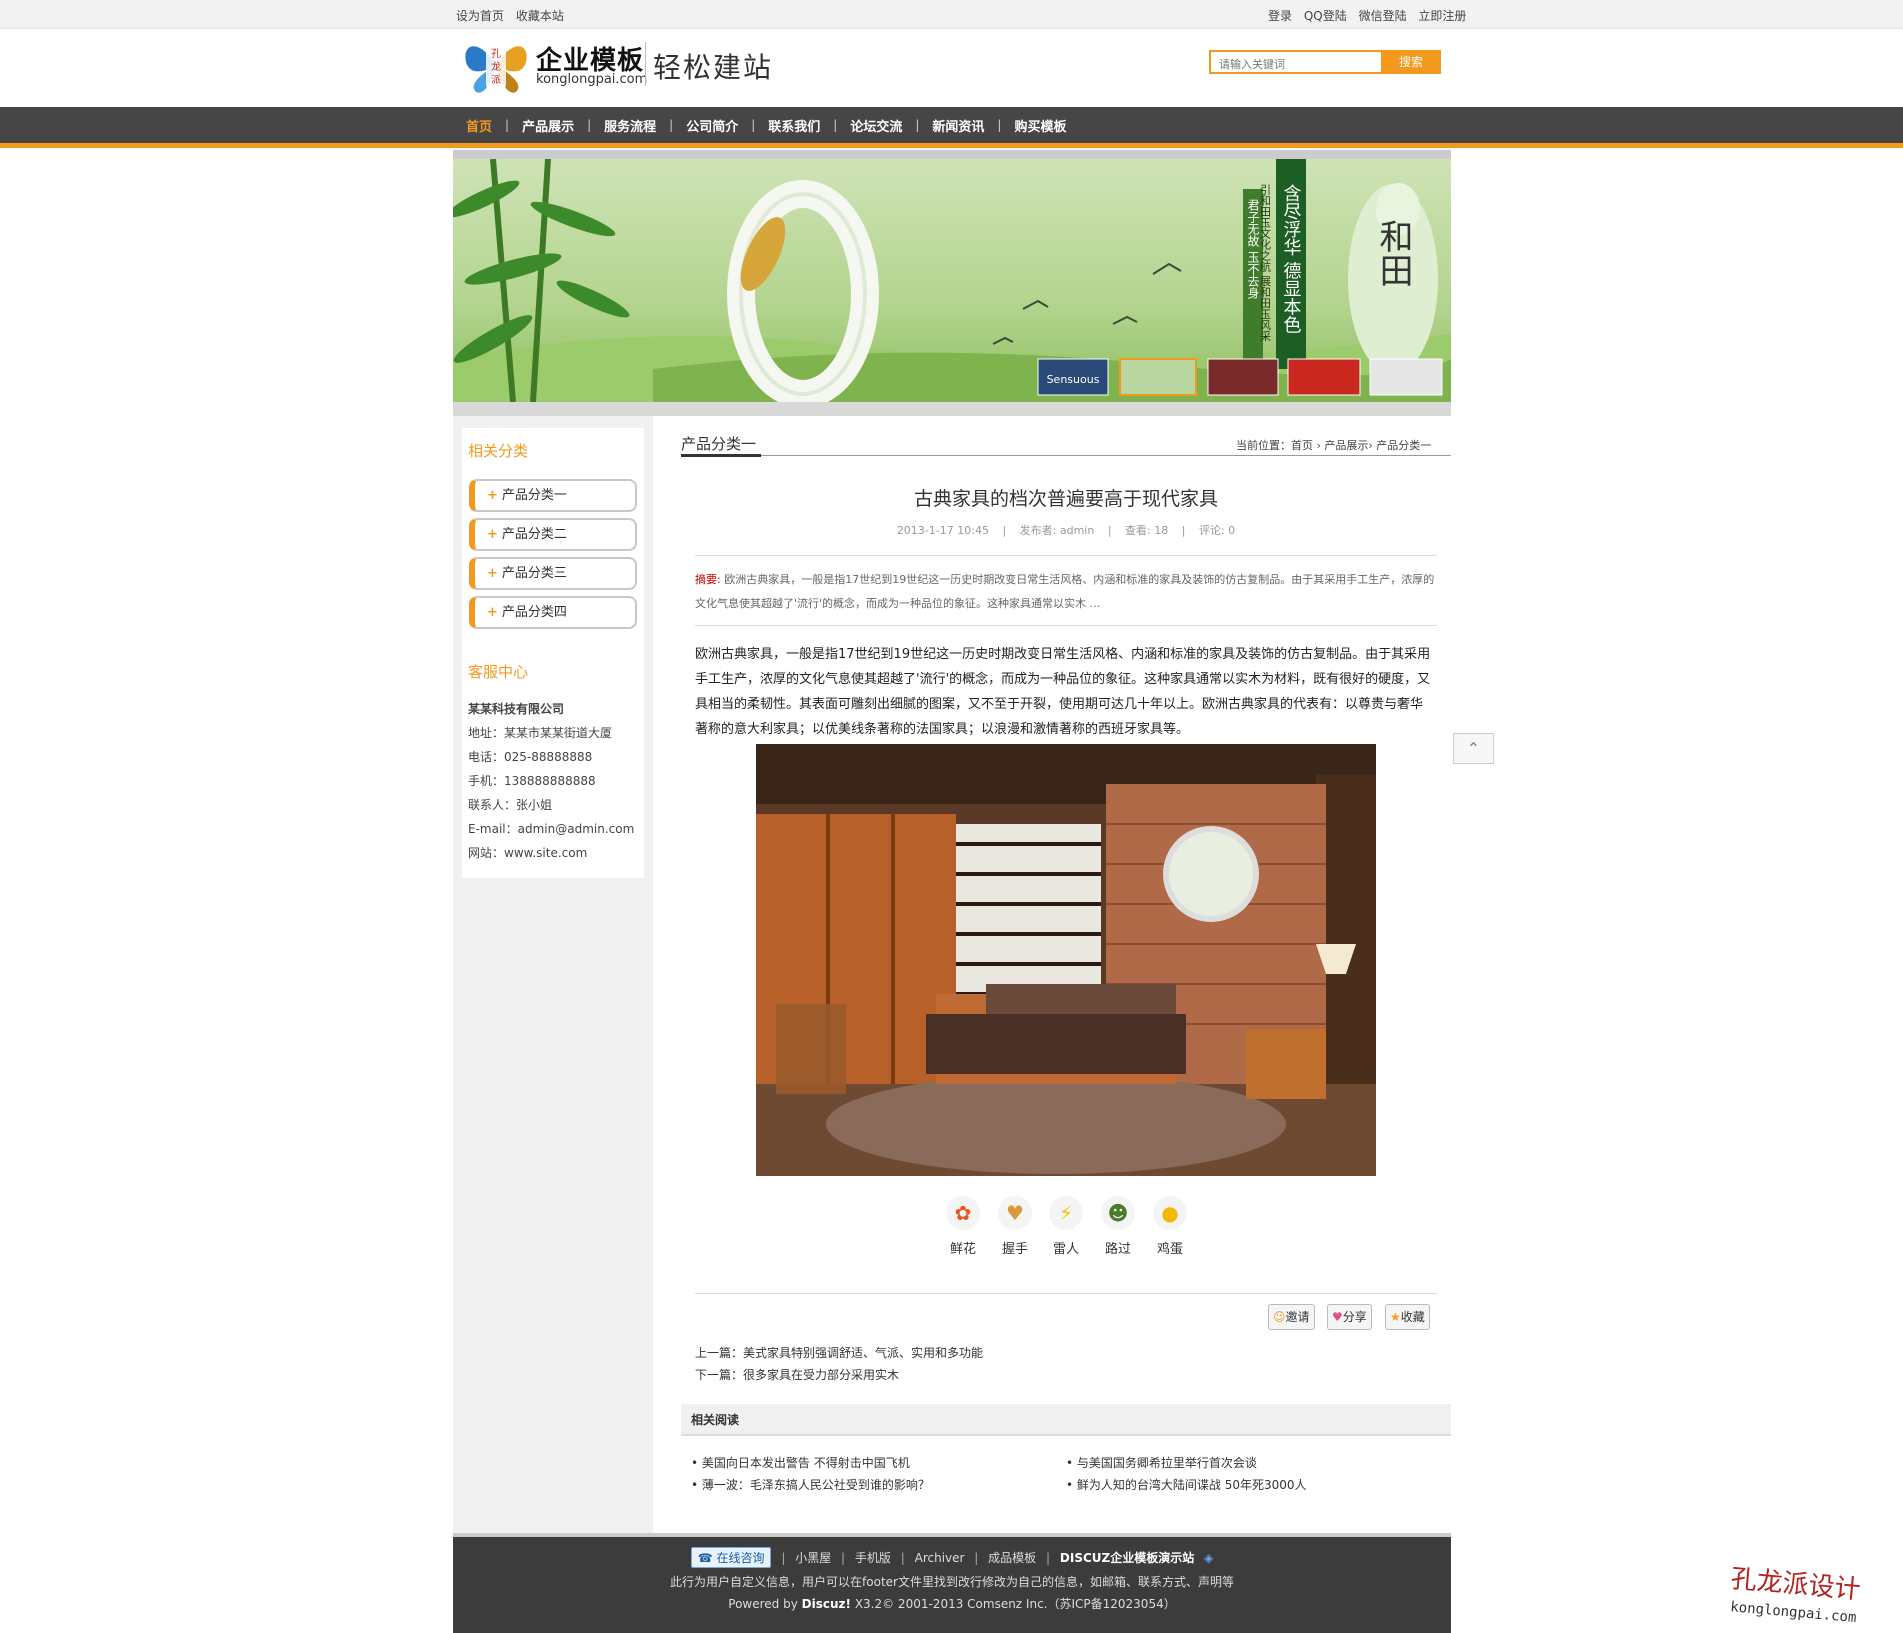 The width and height of the screenshot is (1903, 1633). What do you see at coordinates (963, 1213) in the screenshot?
I see `flower-icon: ✿` at bounding box center [963, 1213].